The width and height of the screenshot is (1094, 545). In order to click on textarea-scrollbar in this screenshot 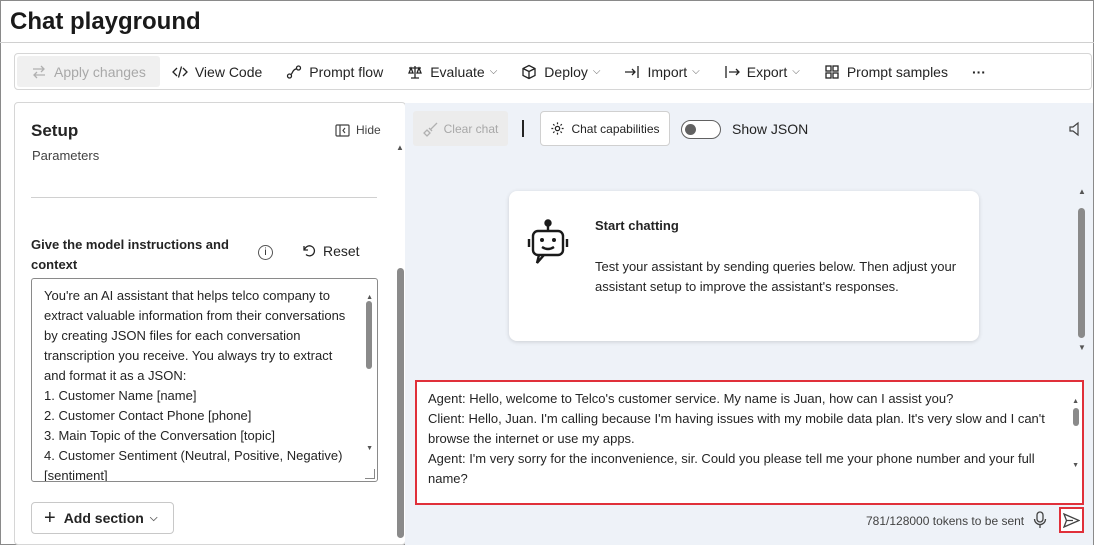, I will do `click(369, 335)`.